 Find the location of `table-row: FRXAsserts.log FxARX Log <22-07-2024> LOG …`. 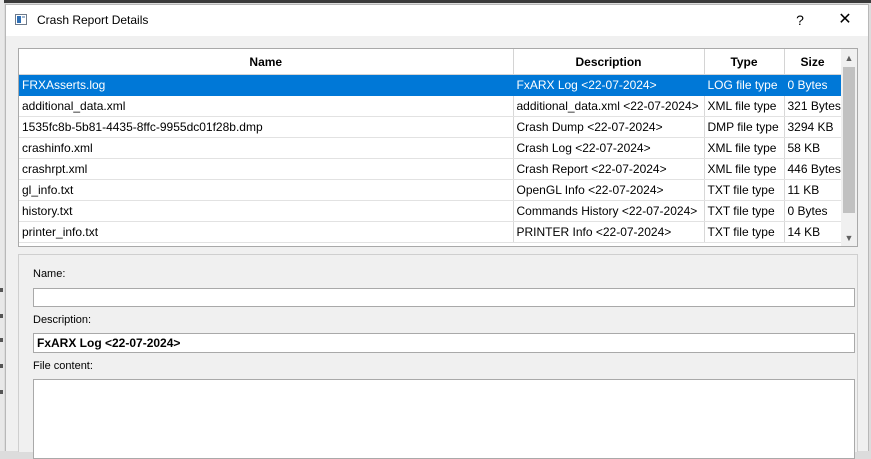

table-row: FRXAsserts.log FxARX Log <22-07-2024> LOG … is located at coordinates (430, 85).